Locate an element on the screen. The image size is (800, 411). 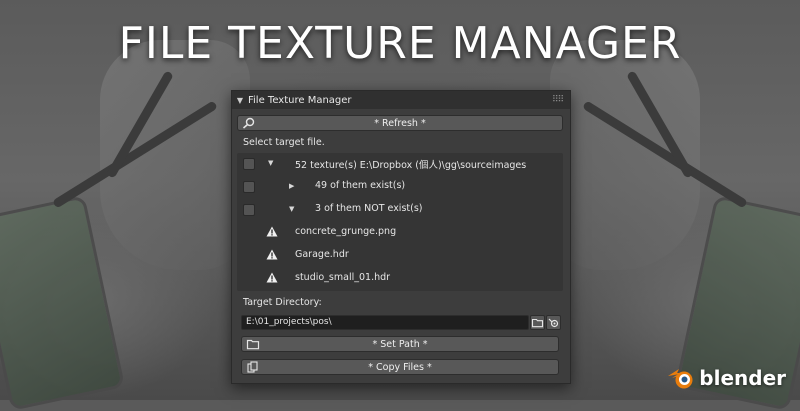
search-icon is located at coordinates (248, 123).